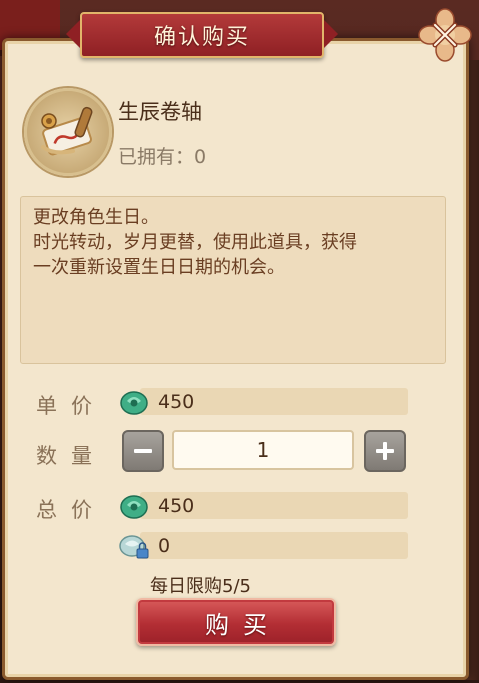 This screenshot has height=683, width=479. What do you see at coordinates (71, 456) in the screenshot?
I see `quantity-label: 数量` at bounding box center [71, 456].